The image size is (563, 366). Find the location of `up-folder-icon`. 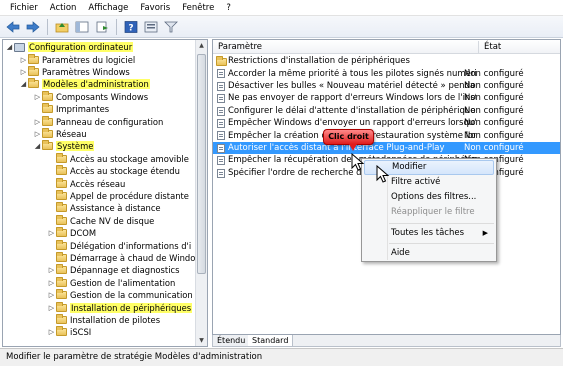

up-folder-icon is located at coordinates (62, 27).